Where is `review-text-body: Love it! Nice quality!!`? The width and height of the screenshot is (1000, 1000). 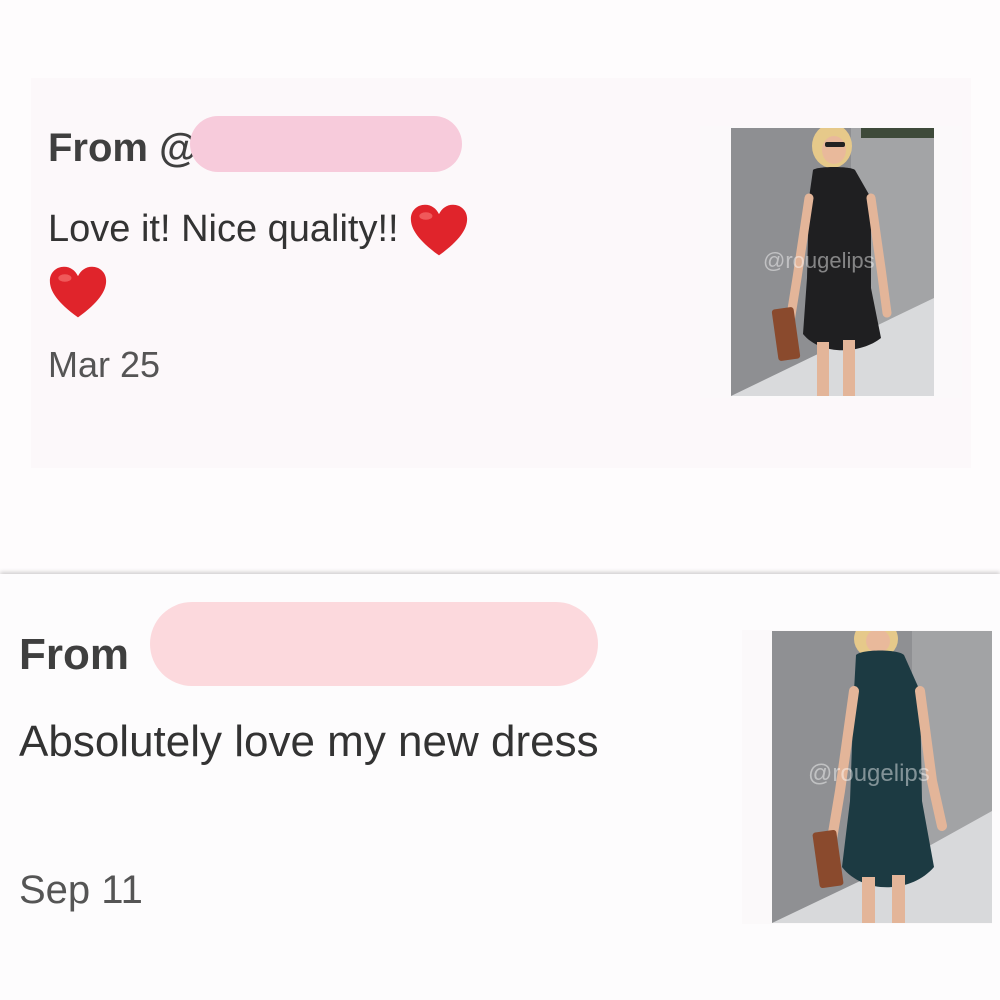 review-text-body: Love it! Nice quality!! is located at coordinates (223, 229).